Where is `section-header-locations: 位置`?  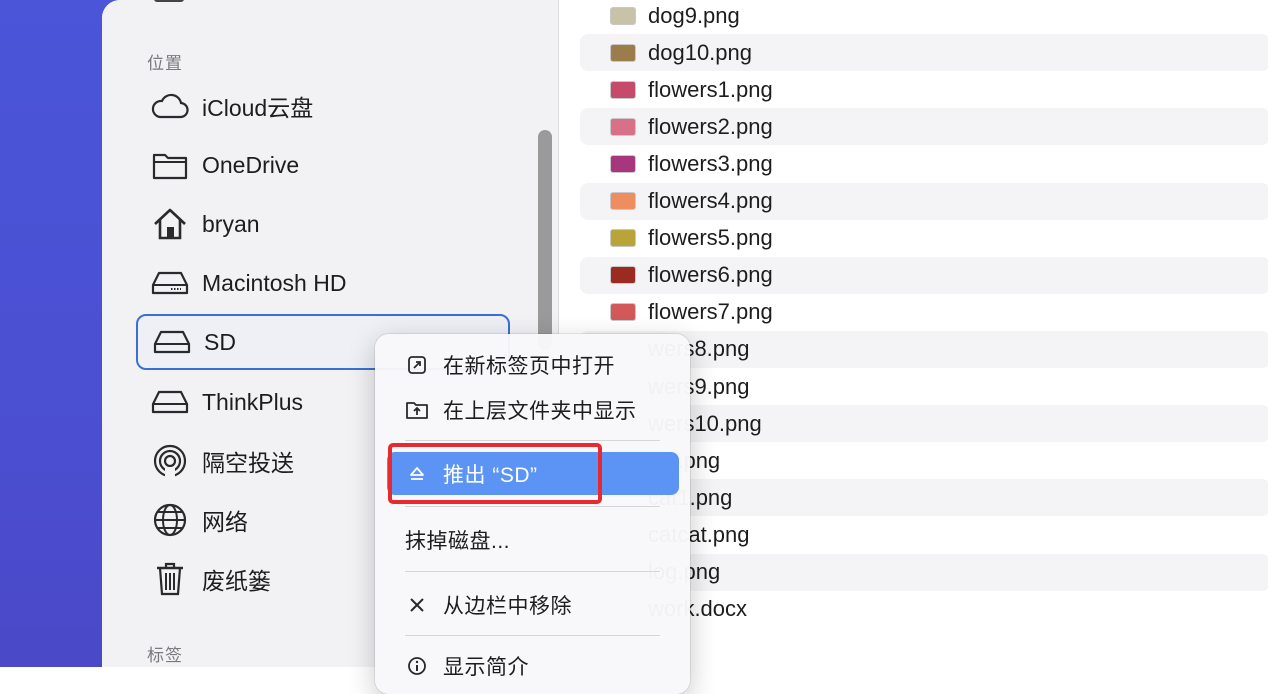 section-header-locations: 位置 is located at coordinates (165, 63).